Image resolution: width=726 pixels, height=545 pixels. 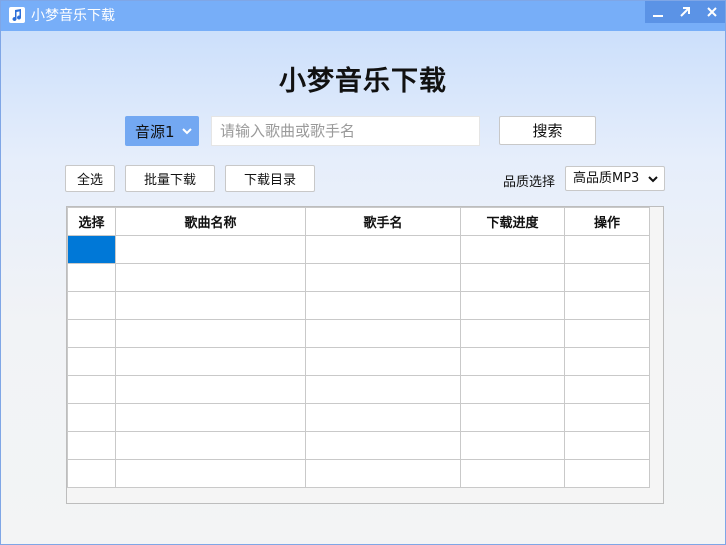 I want to click on close-icon, so click(x=712, y=12).